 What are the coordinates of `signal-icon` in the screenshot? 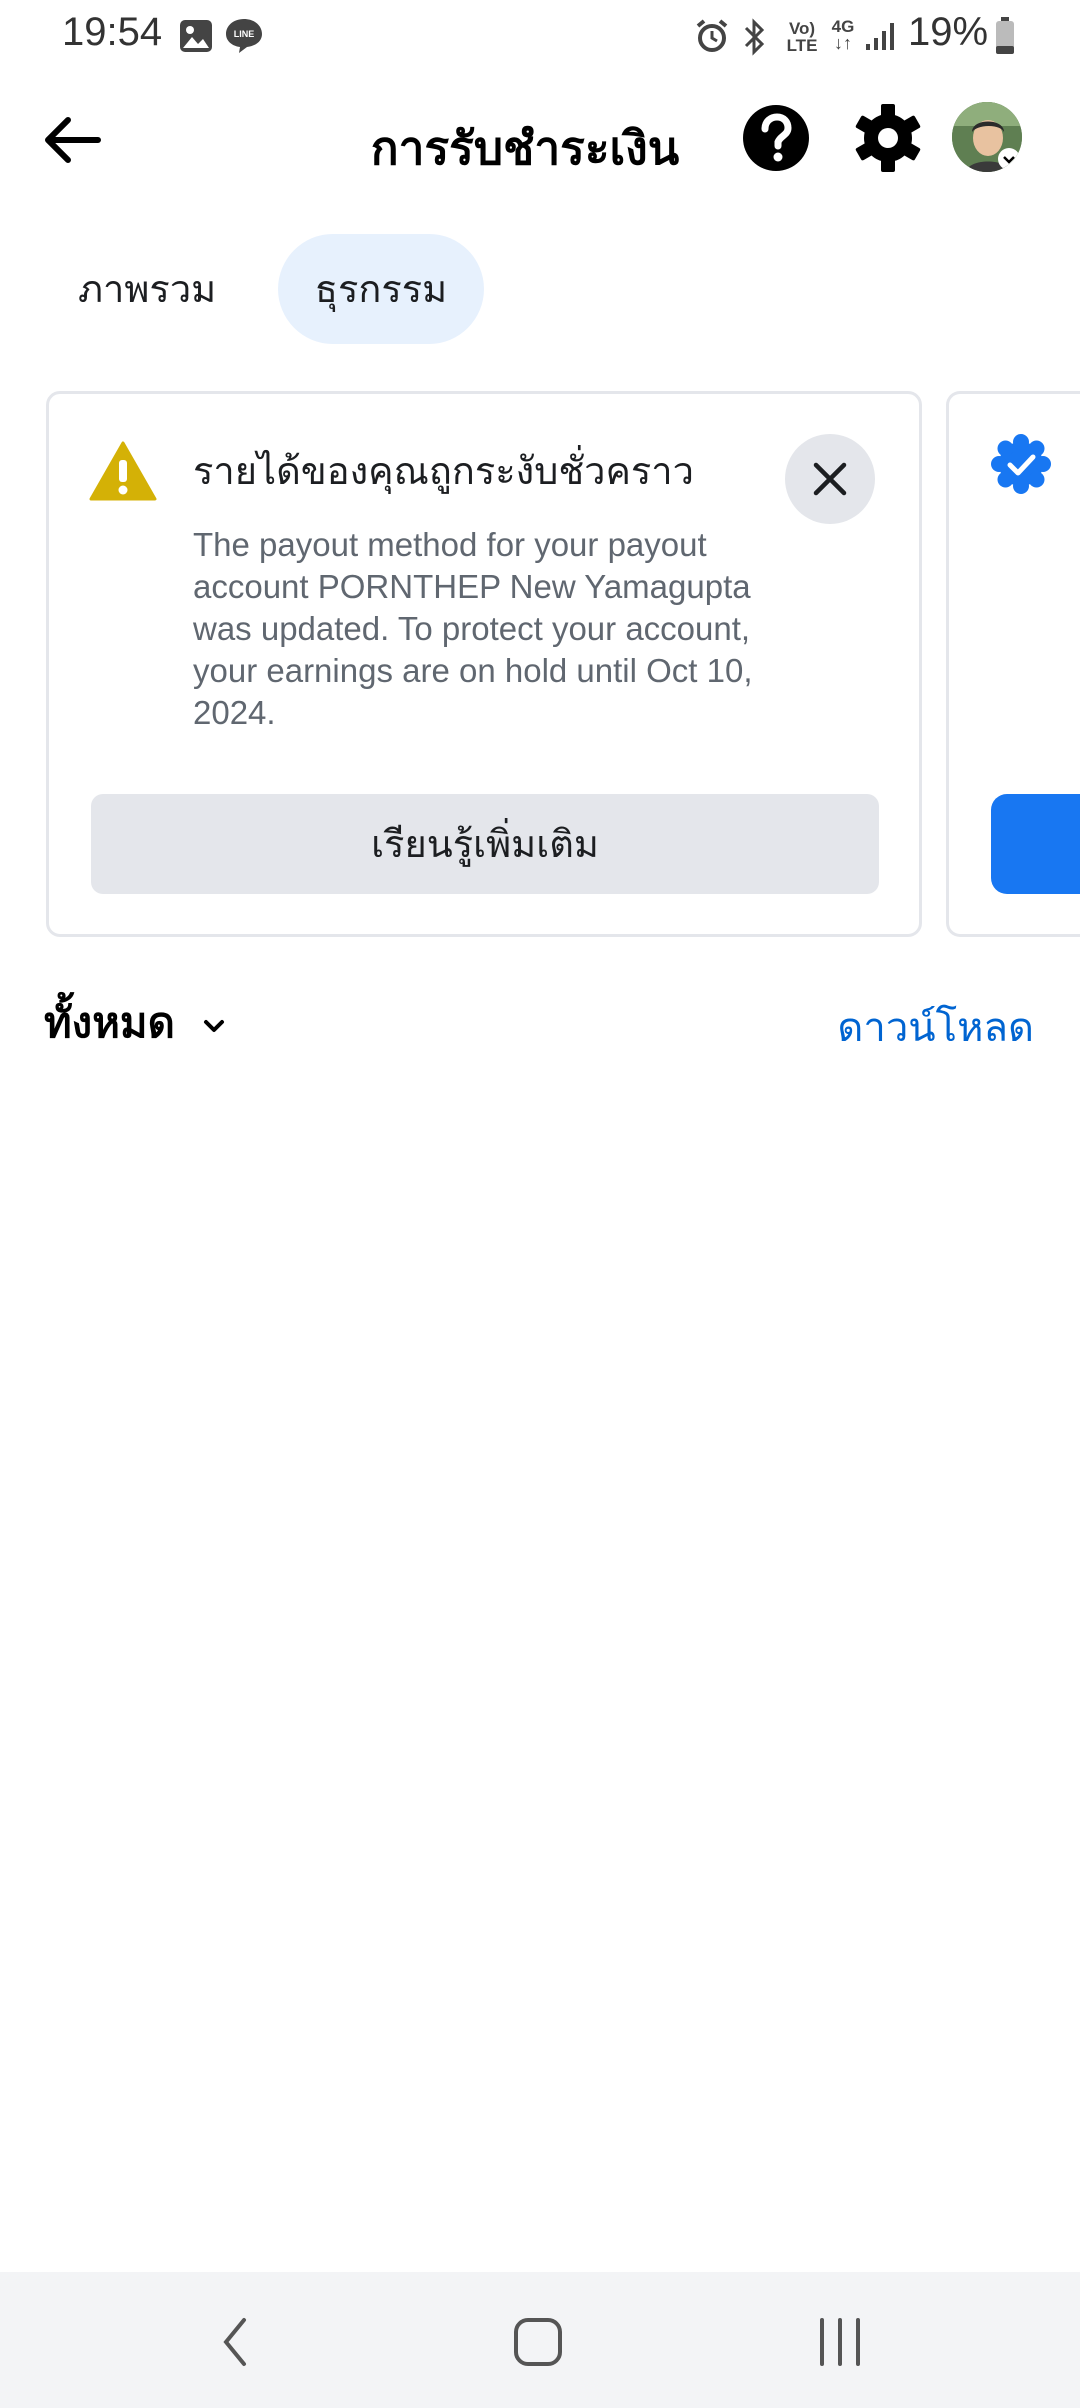 It's located at (880, 36).